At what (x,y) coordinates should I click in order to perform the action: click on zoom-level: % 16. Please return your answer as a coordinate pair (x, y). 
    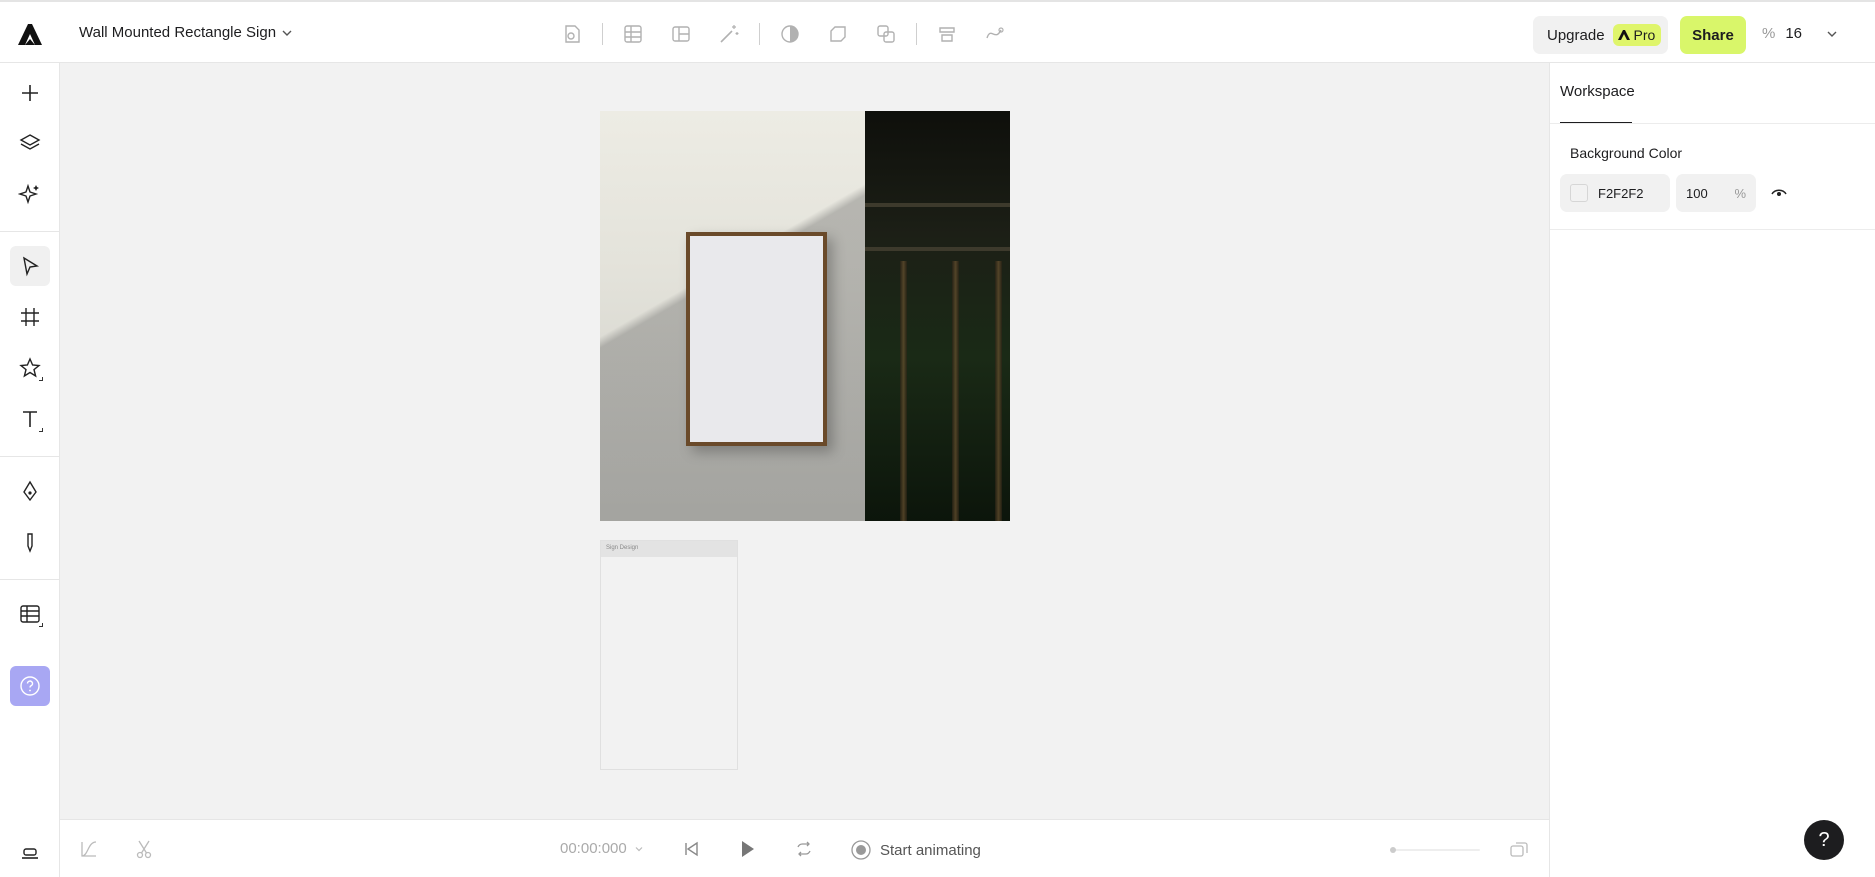
    Looking at the image, I should click on (1782, 33).